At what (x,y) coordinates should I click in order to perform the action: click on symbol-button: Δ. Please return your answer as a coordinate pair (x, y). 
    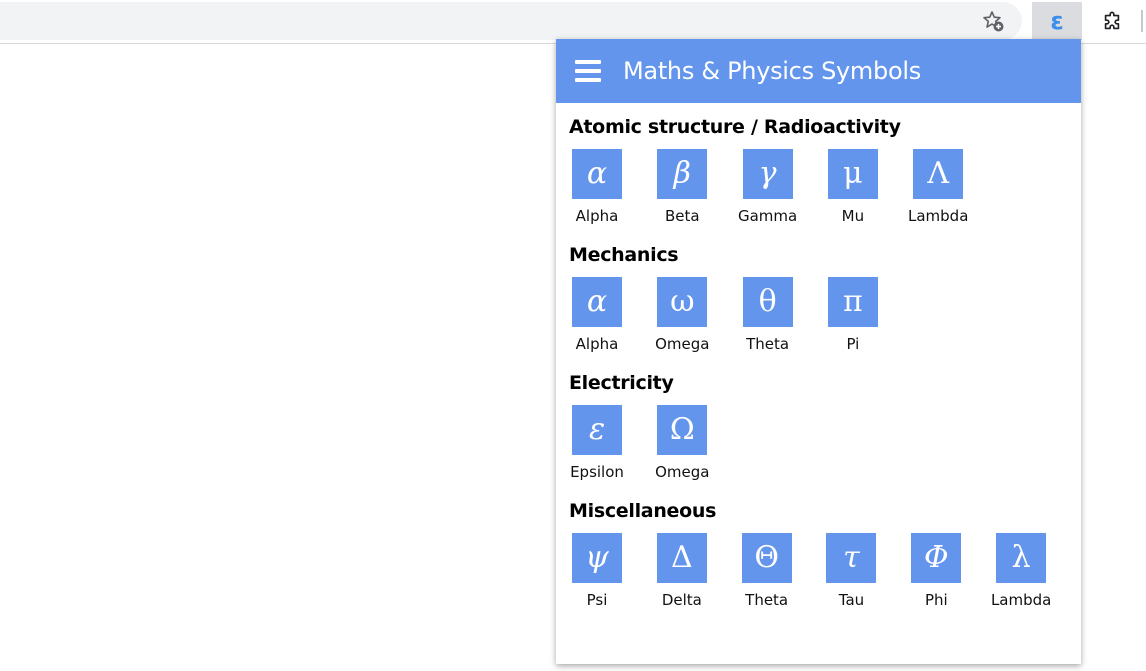
    Looking at the image, I should click on (681, 558).